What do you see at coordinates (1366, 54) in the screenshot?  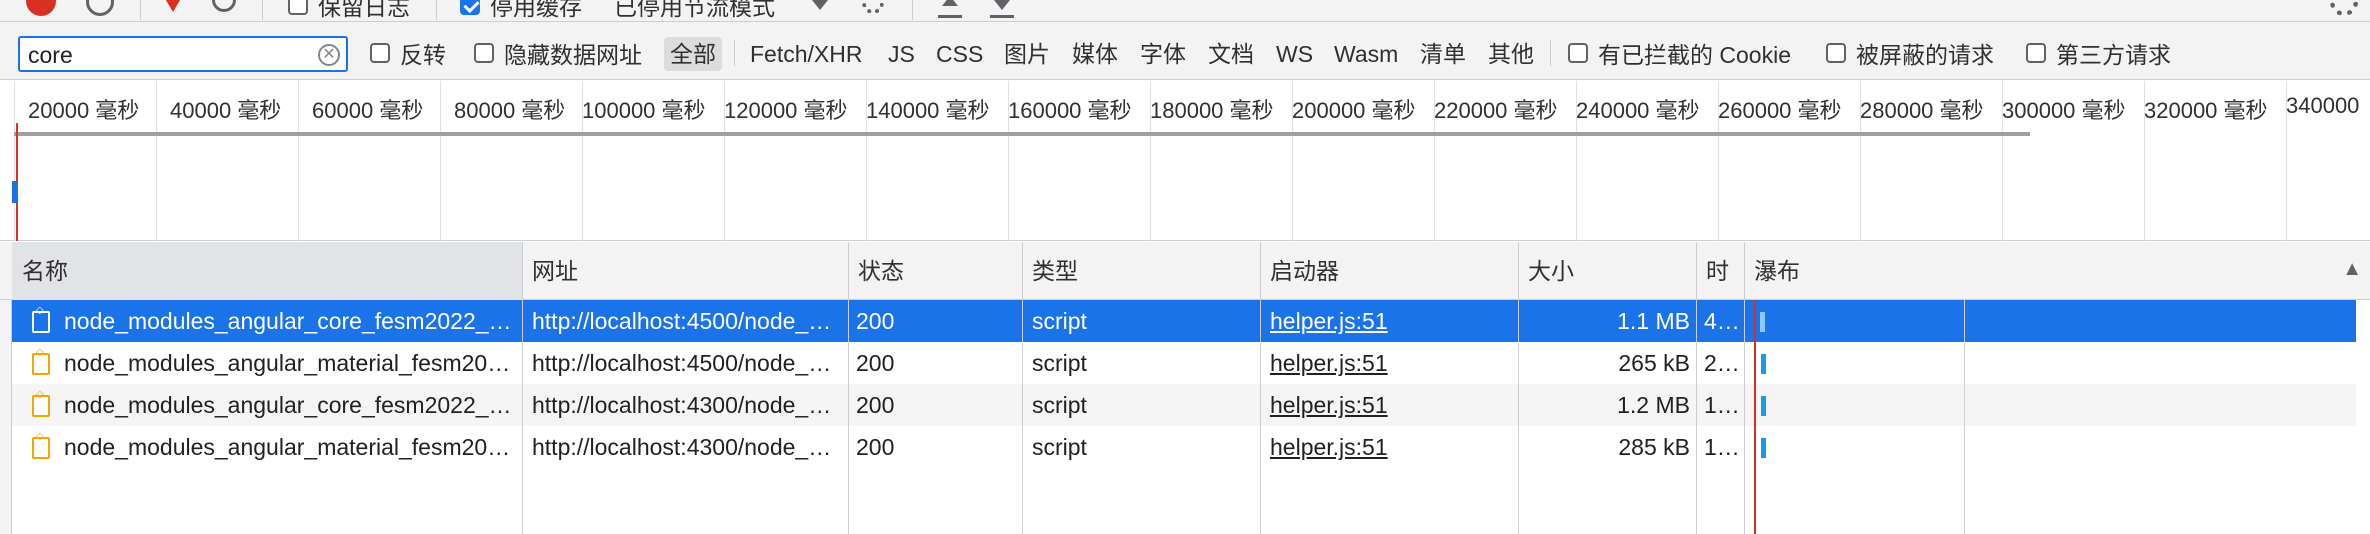 I see `filter-type-wasm: Wasm` at bounding box center [1366, 54].